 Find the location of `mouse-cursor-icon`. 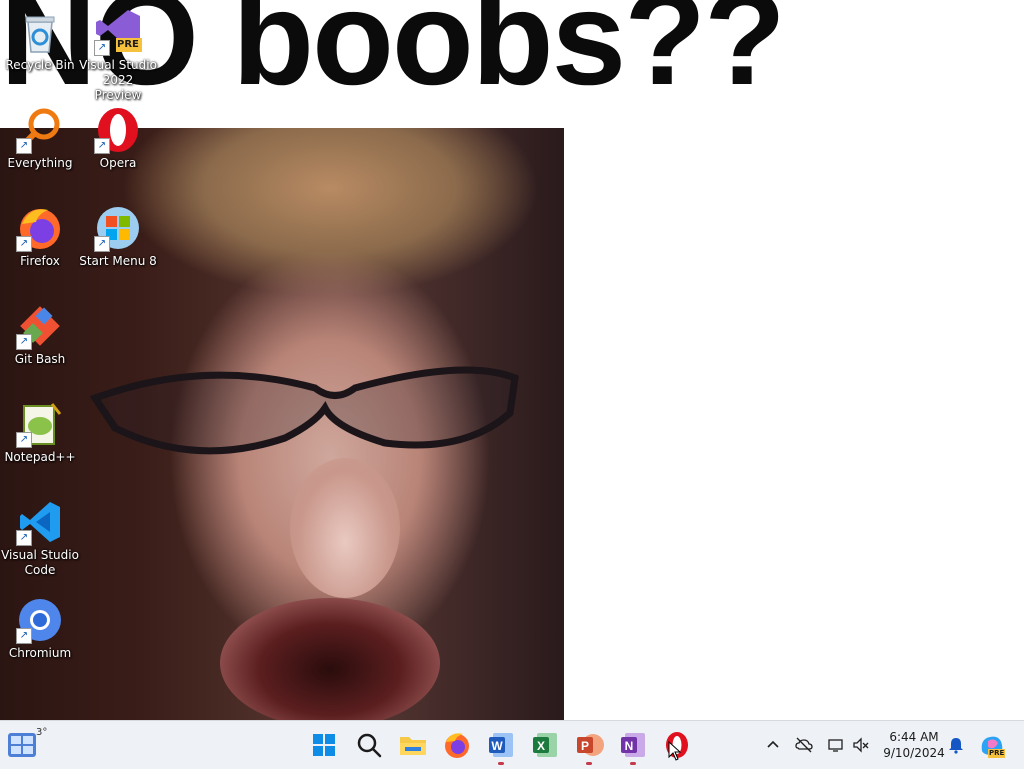

mouse-cursor-icon is located at coordinates (675, 751).